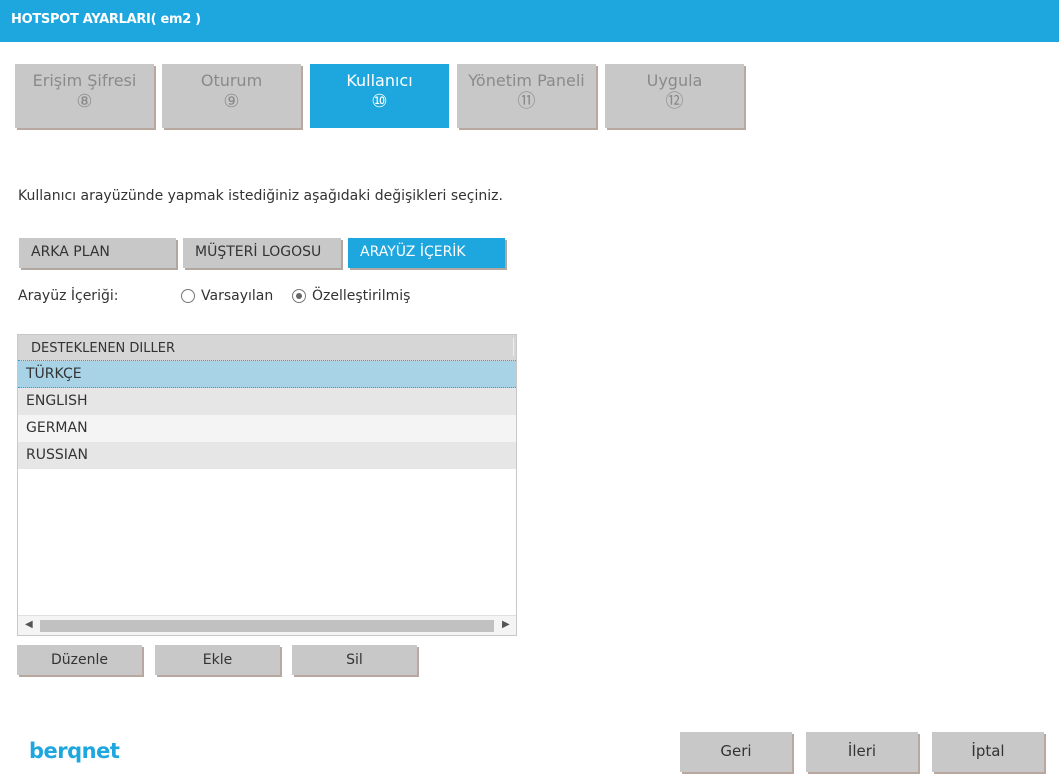  Describe the element at coordinates (379, 101) in the screenshot. I see `step-number: ⑩` at that location.